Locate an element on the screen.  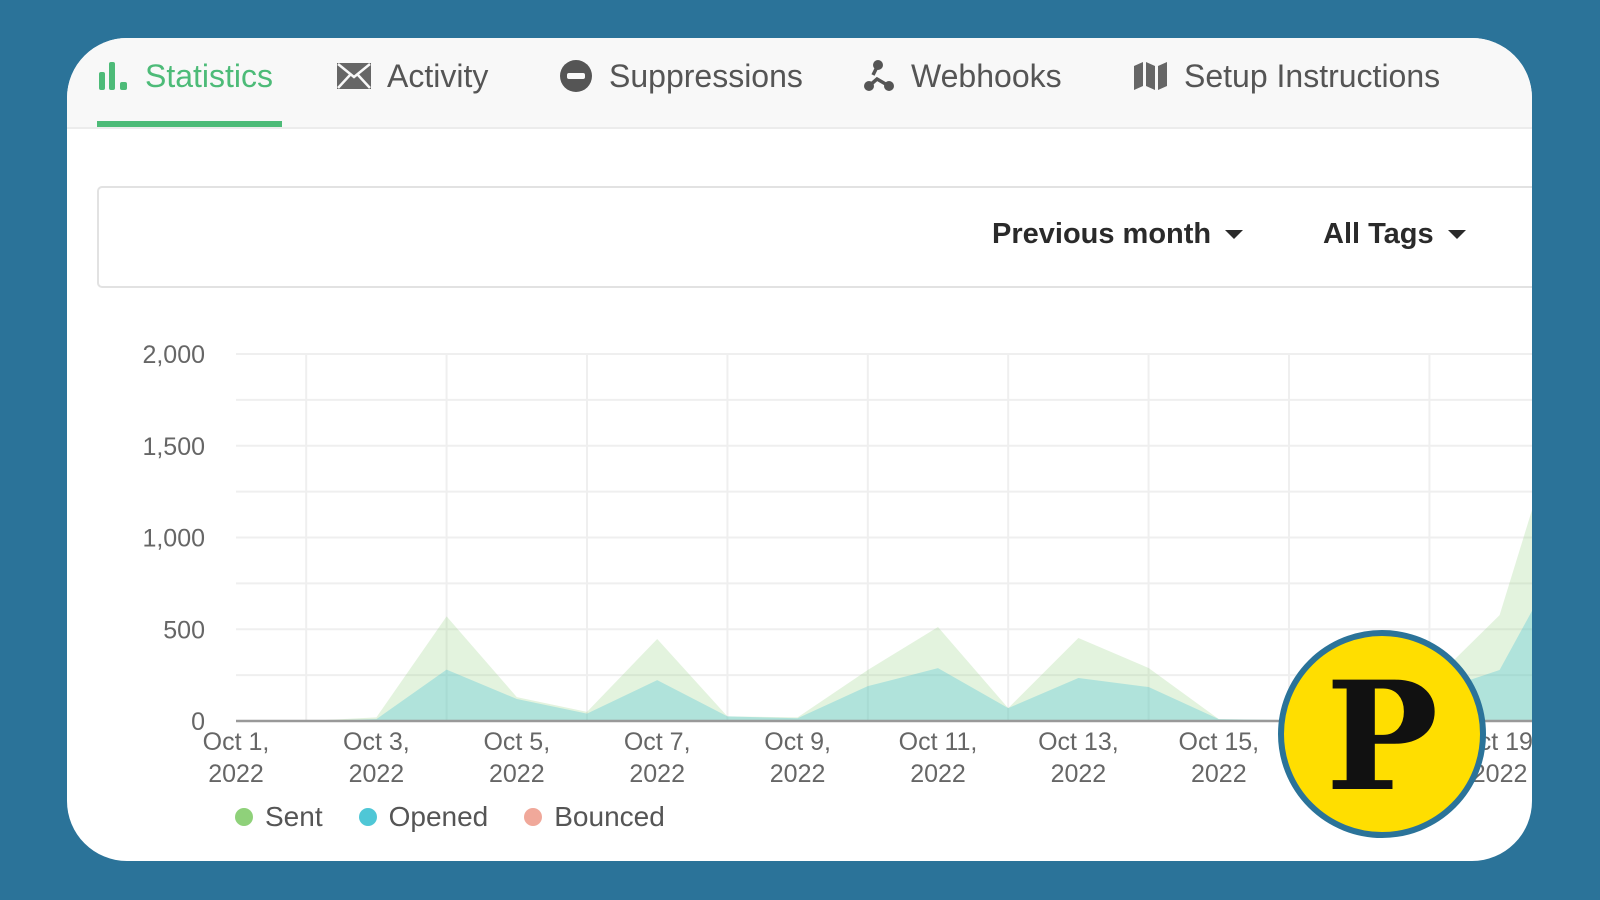
brand-logo-letter: P is located at coordinates (1382, 737).